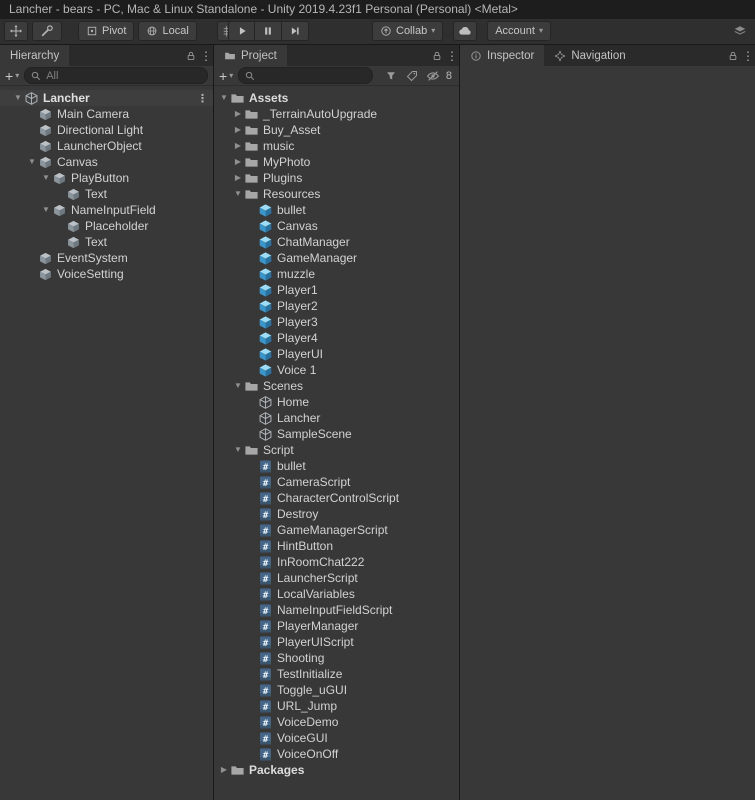  Describe the element at coordinates (336, 578) in the screenshot. I see `project-item: # LauncherScript` at that location.